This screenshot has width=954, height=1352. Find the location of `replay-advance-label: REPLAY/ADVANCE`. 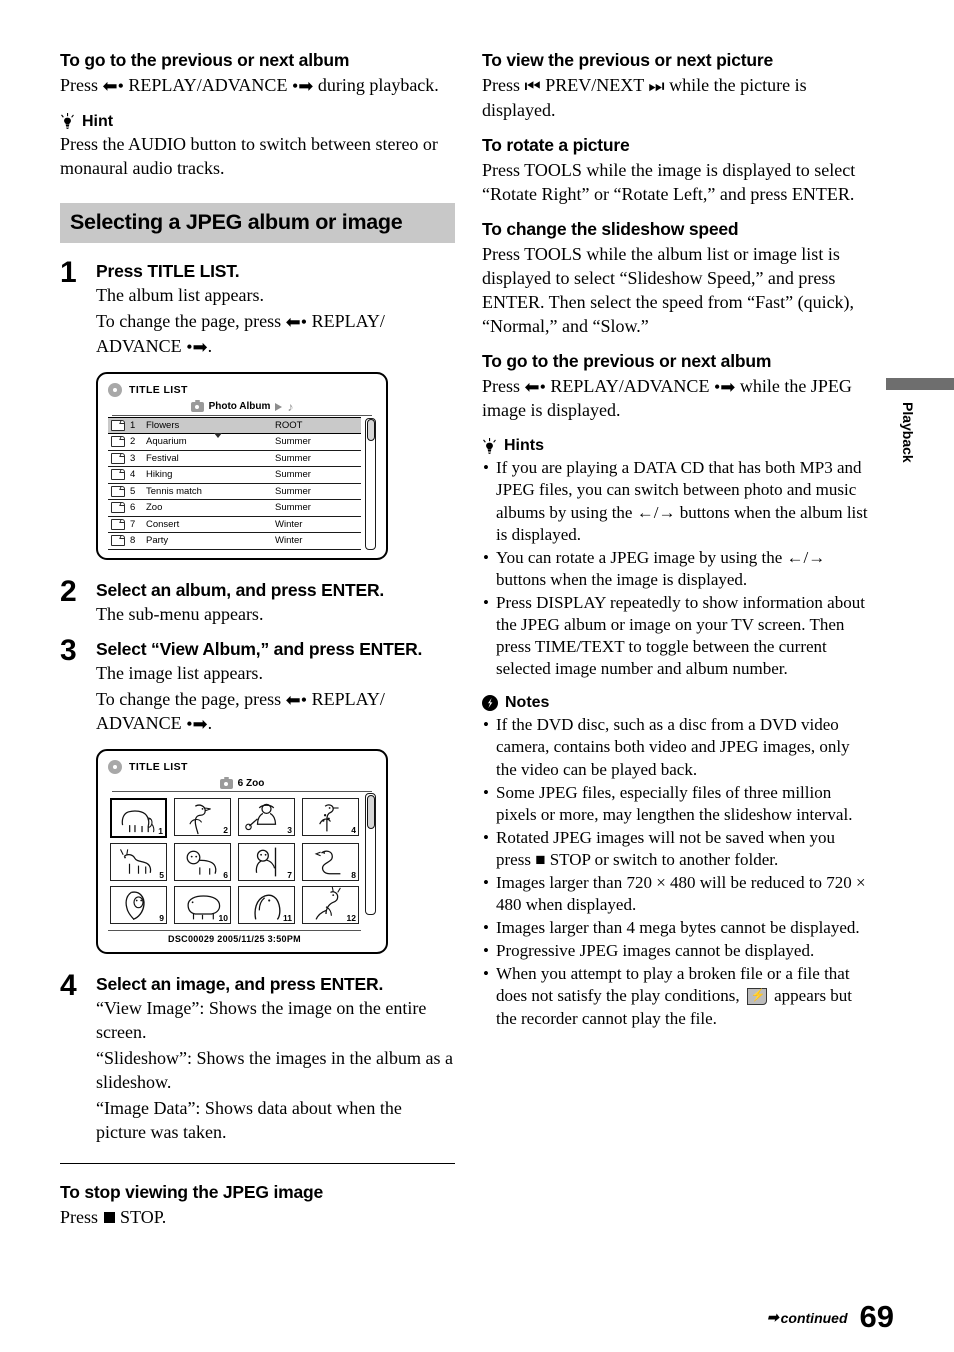

replay-advance-label: REPLAY/ADVANCE is located at coordinates (630, 385).